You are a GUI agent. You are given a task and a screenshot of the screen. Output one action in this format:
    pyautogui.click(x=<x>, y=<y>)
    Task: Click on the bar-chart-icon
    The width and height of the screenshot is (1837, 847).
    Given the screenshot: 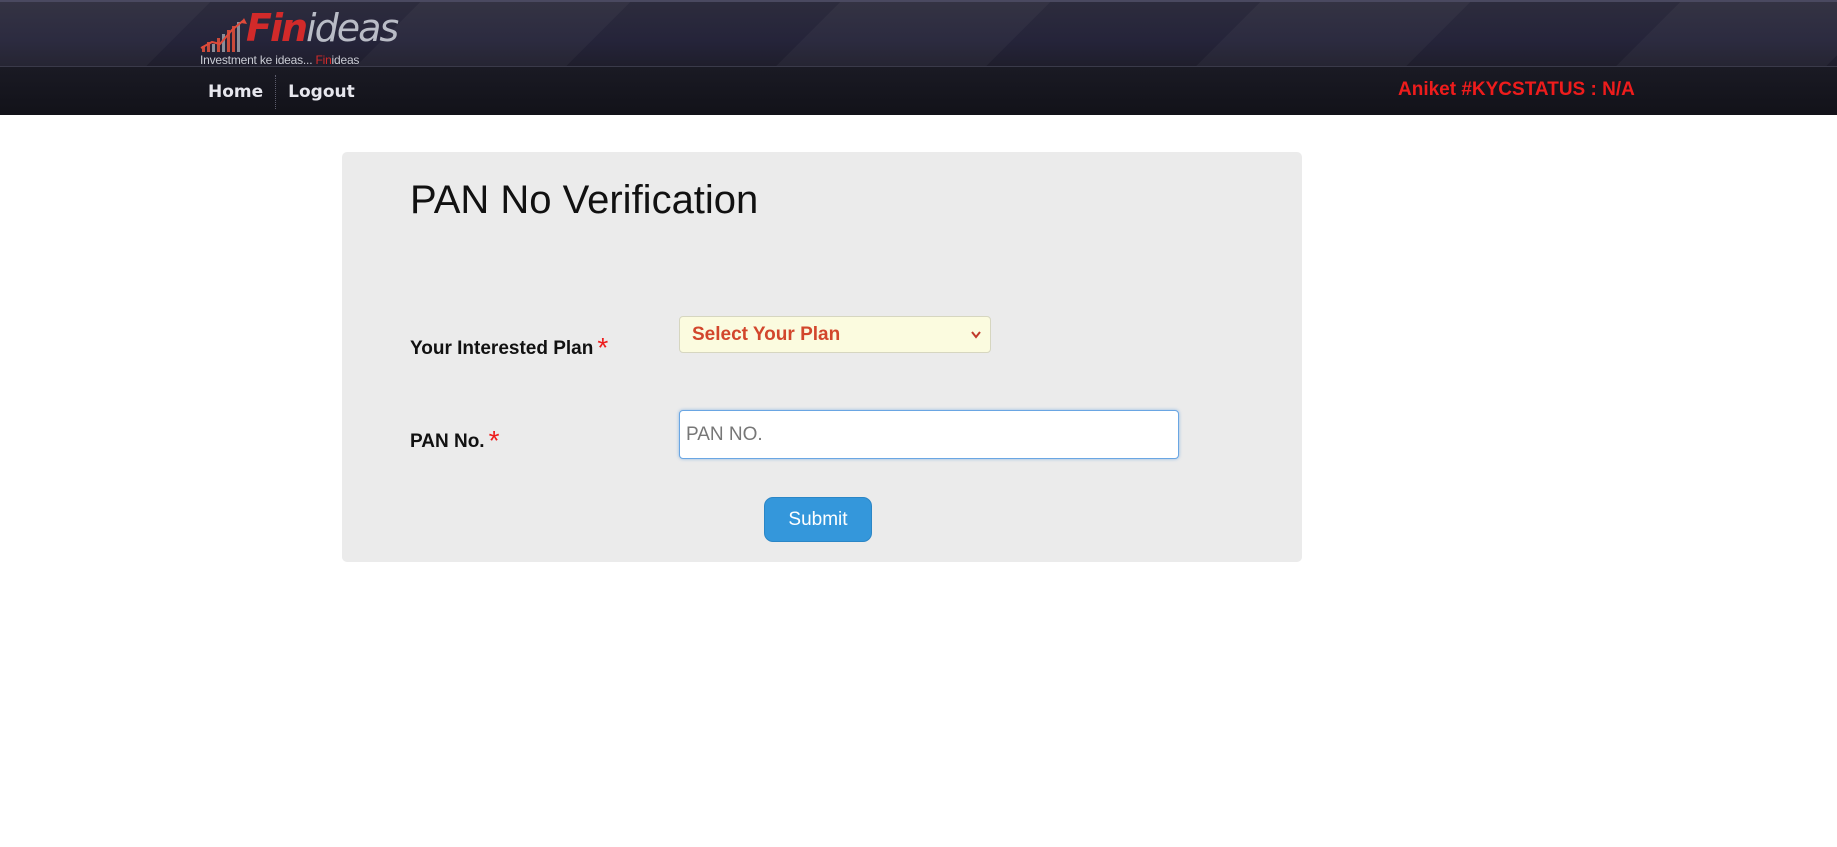 What is the action you would take?
    pyautogui.click(x=223, y=35)
    